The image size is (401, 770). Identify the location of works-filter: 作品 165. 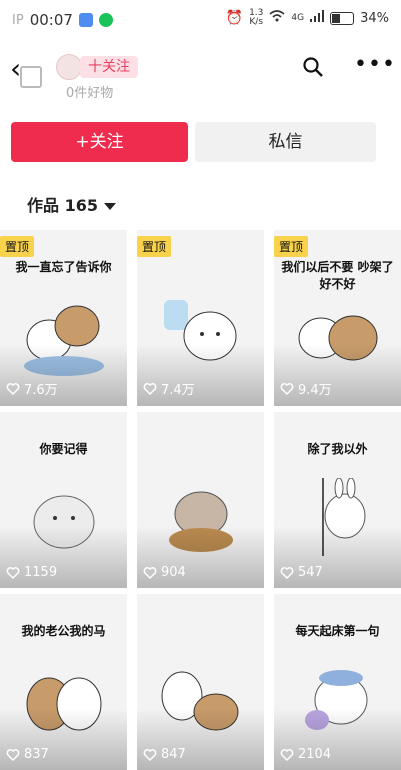
(71, 204).